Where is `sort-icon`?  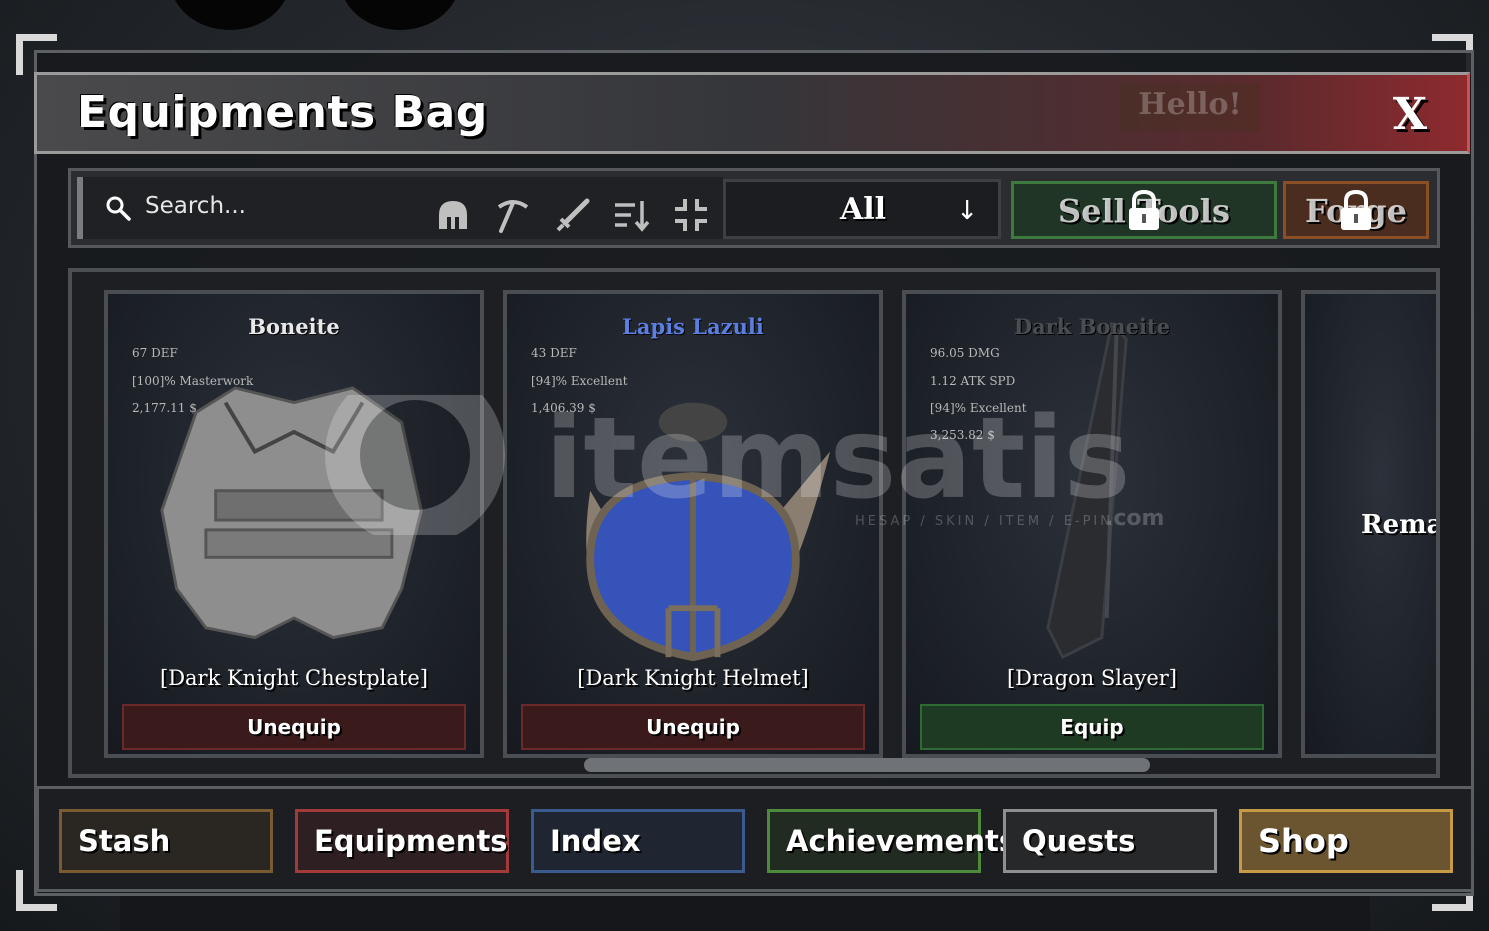 sort-icon is located at coordinates (631, 215).